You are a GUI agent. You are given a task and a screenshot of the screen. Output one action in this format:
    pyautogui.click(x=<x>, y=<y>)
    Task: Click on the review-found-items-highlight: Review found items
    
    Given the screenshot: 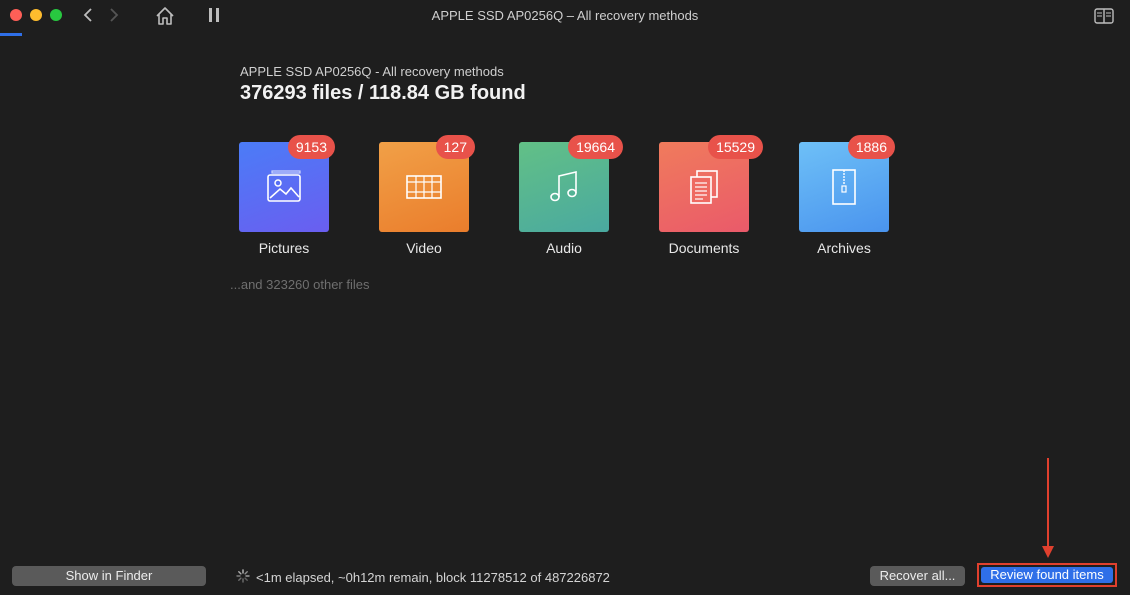 What is the action you would take?
    pyautogui.click(x=1047, y=575)
    